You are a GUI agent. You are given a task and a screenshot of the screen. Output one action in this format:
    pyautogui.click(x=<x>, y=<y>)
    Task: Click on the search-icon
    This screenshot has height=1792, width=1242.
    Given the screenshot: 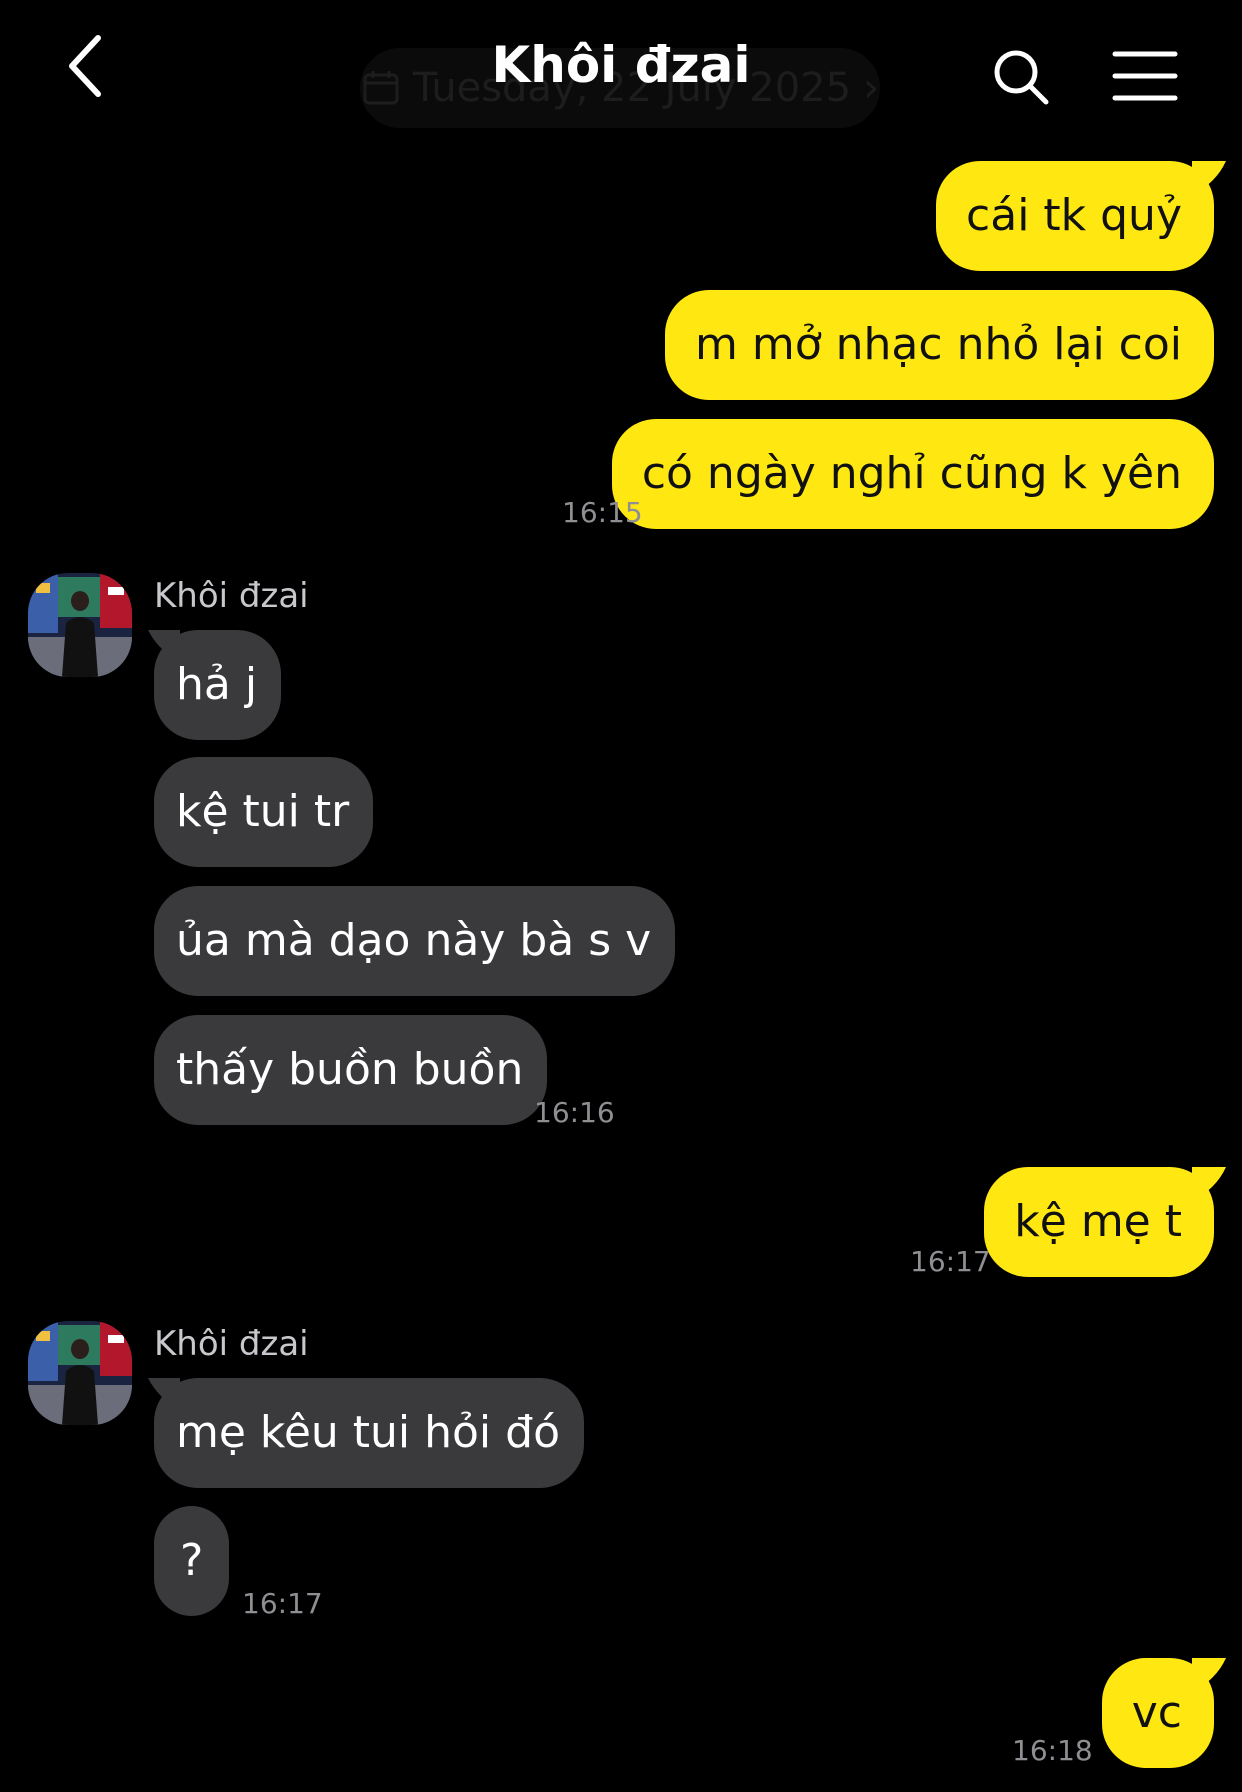 What is the action you would take?
    pyautogui.click(x=1021, y=77)
    